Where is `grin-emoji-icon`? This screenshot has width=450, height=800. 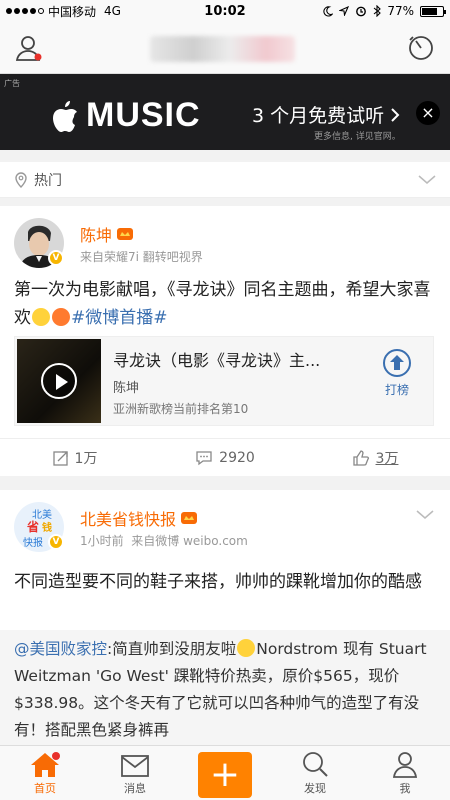
grin-emoji-icon is located at coordinates (41, 317).